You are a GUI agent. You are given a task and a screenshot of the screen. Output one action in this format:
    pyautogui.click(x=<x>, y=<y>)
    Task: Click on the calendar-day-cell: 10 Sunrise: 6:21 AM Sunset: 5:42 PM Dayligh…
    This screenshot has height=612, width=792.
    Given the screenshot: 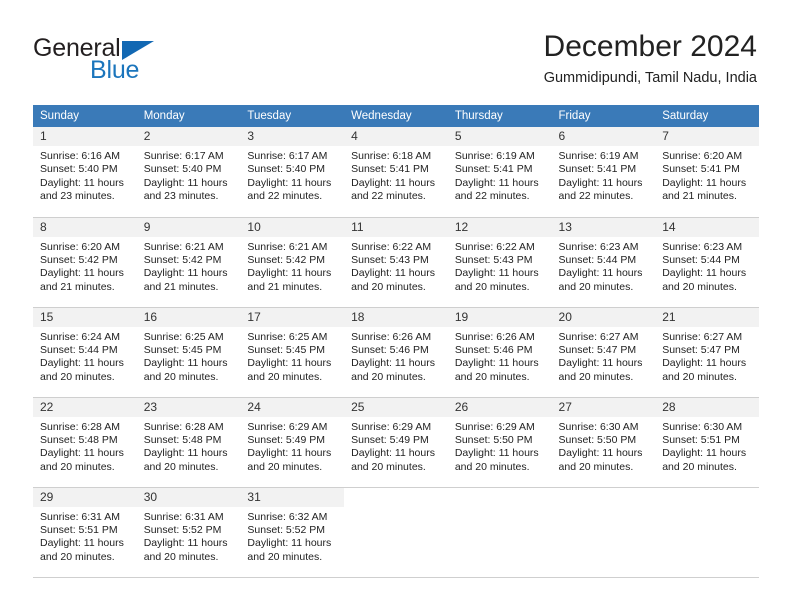 What is the action you would take?
    pyautogui.click(x=292, y=262)
    